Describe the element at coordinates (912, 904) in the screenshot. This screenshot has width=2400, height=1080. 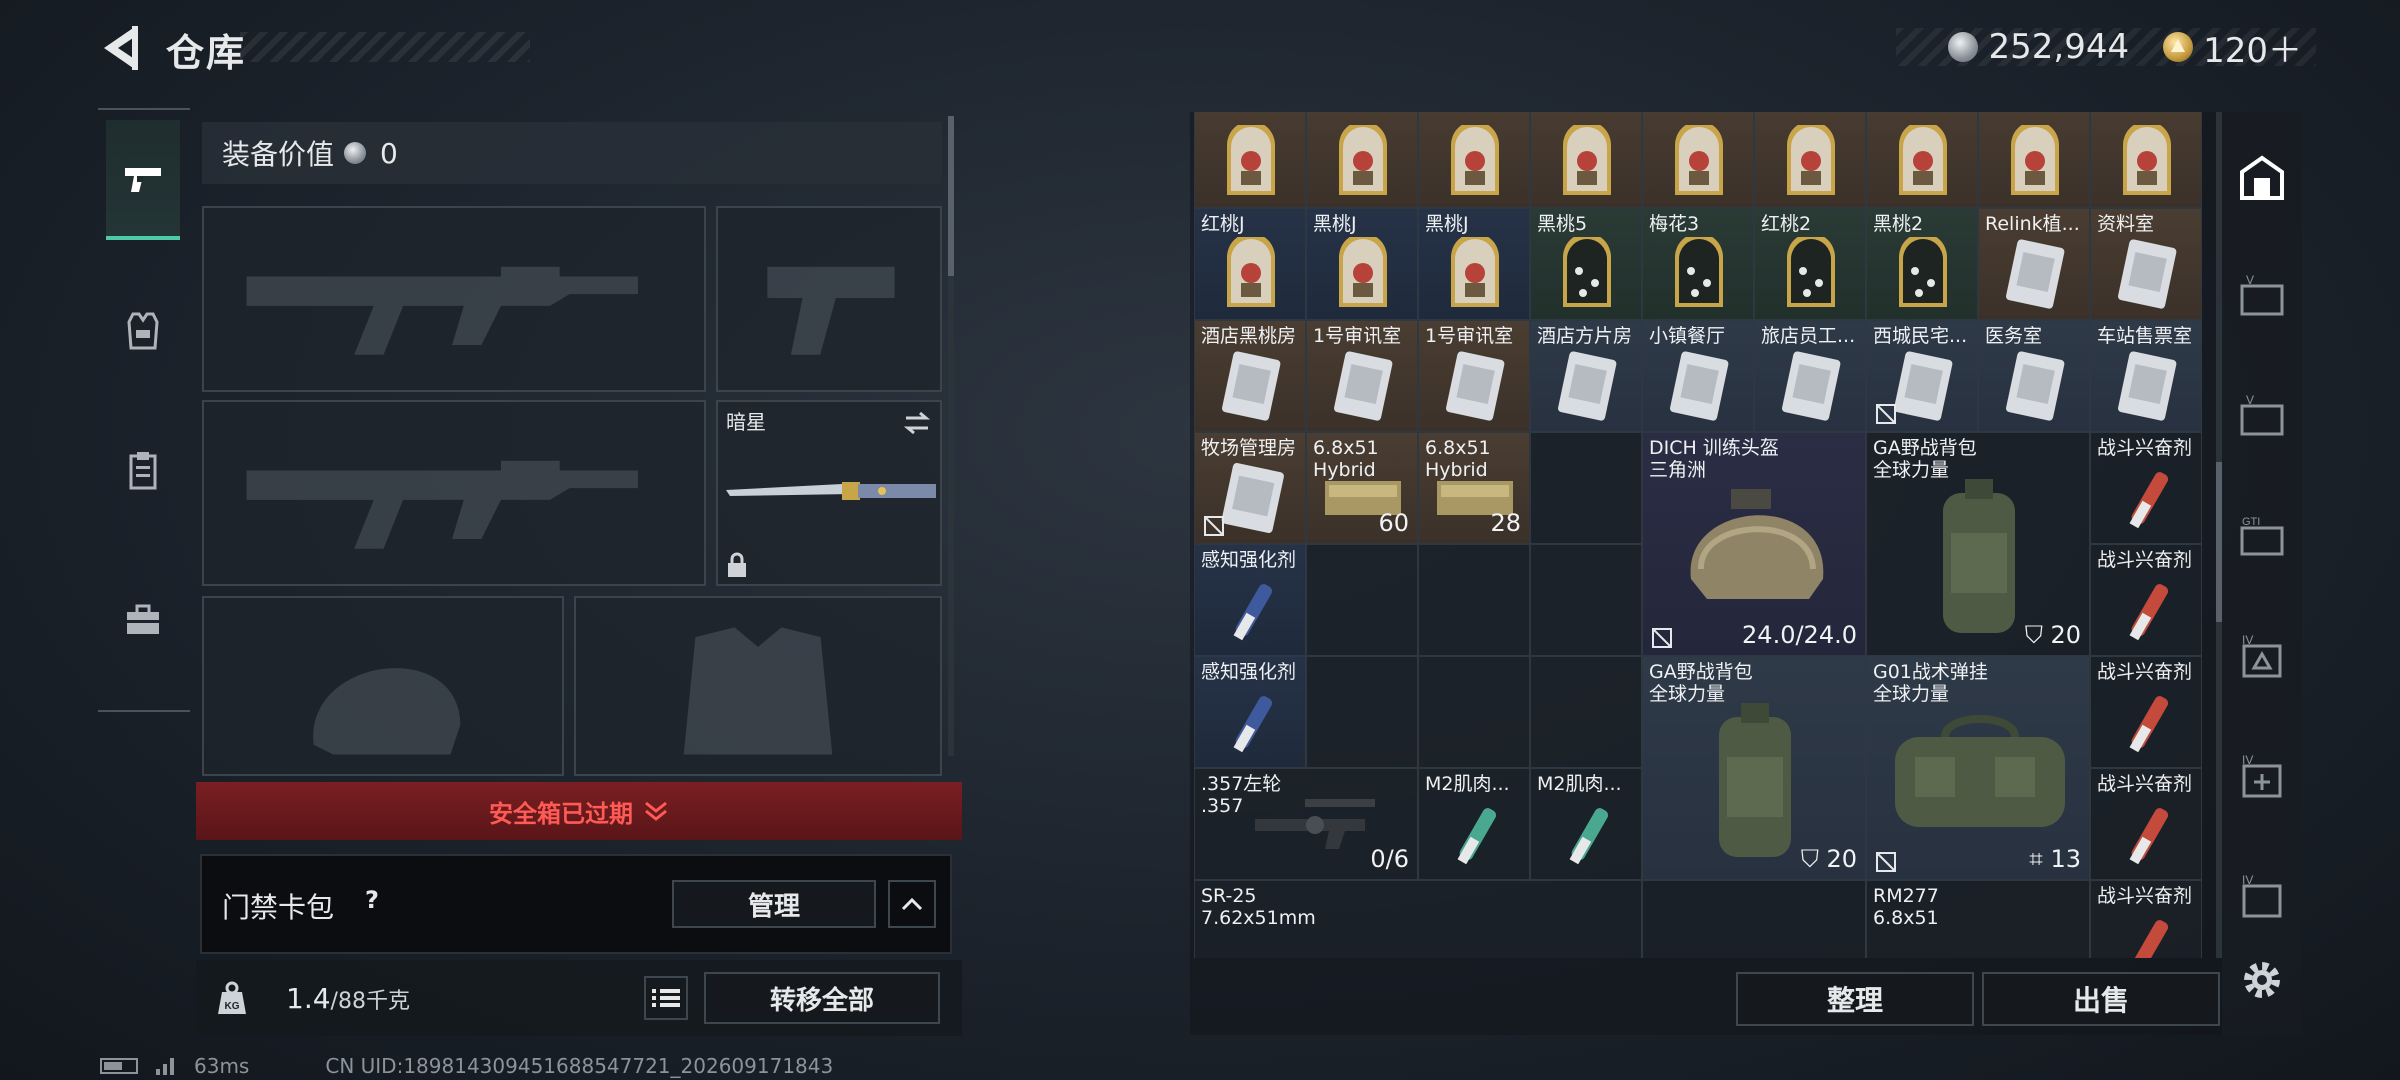
I see `collapse-button` at that location.